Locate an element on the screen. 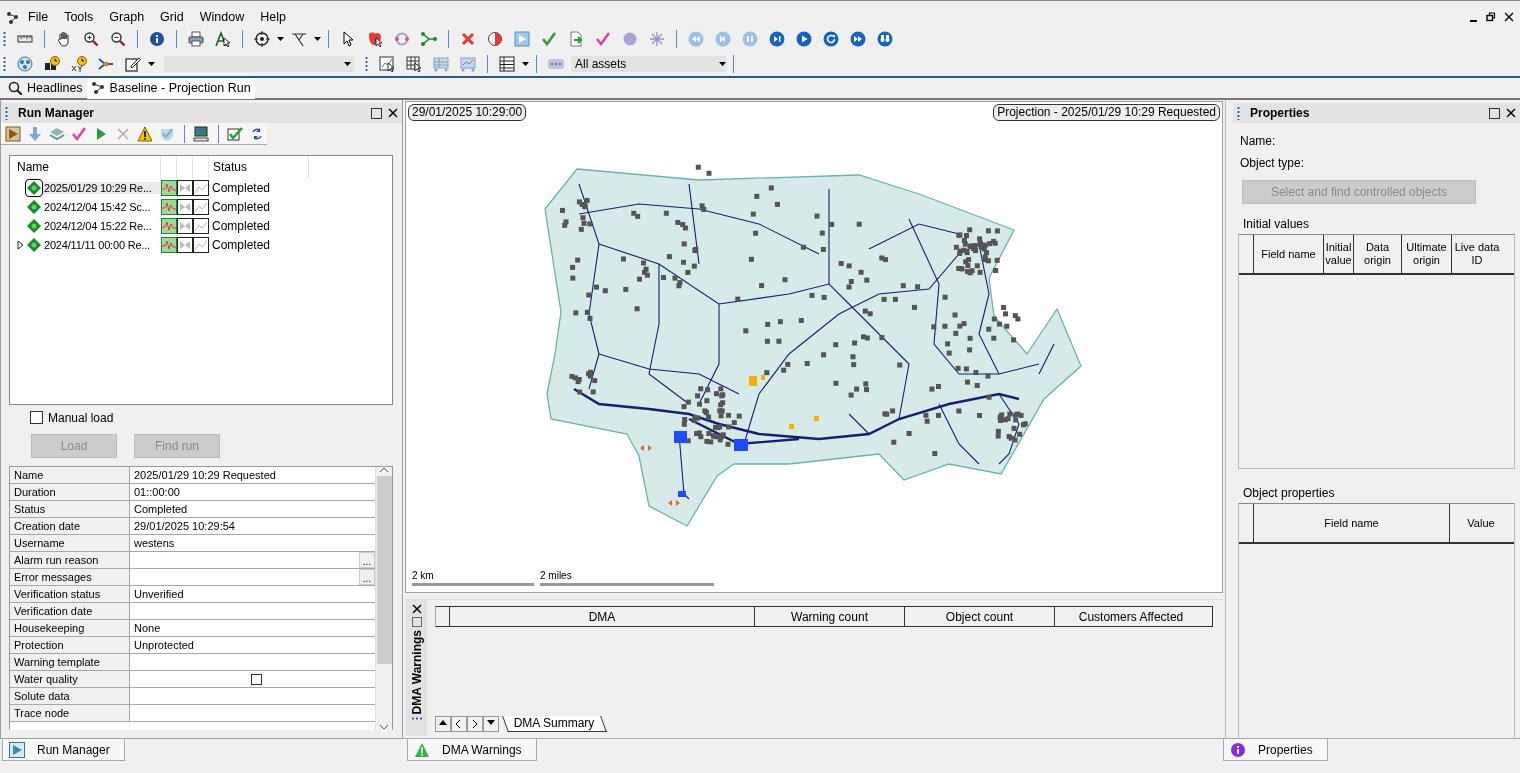 The image size is (1520, 773). zoom-in-icon is located at coordinates (91, 38).